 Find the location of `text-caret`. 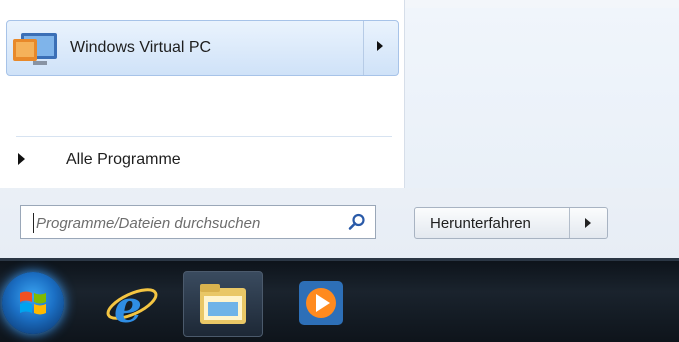

text-caret is located at coordinates (33, 223).